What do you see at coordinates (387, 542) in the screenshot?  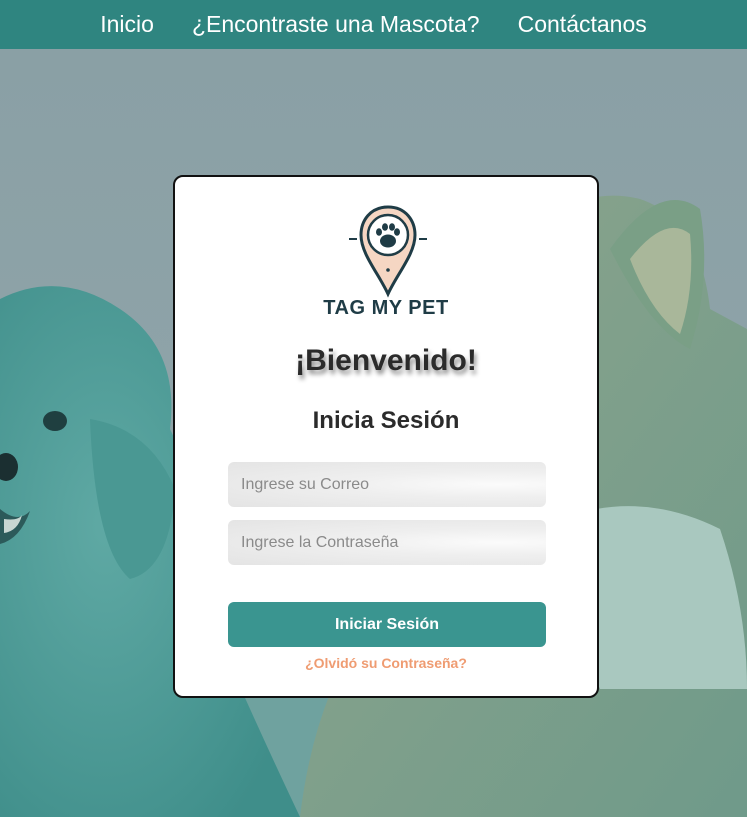 I see `password-field` at bounding box center [387, 542].